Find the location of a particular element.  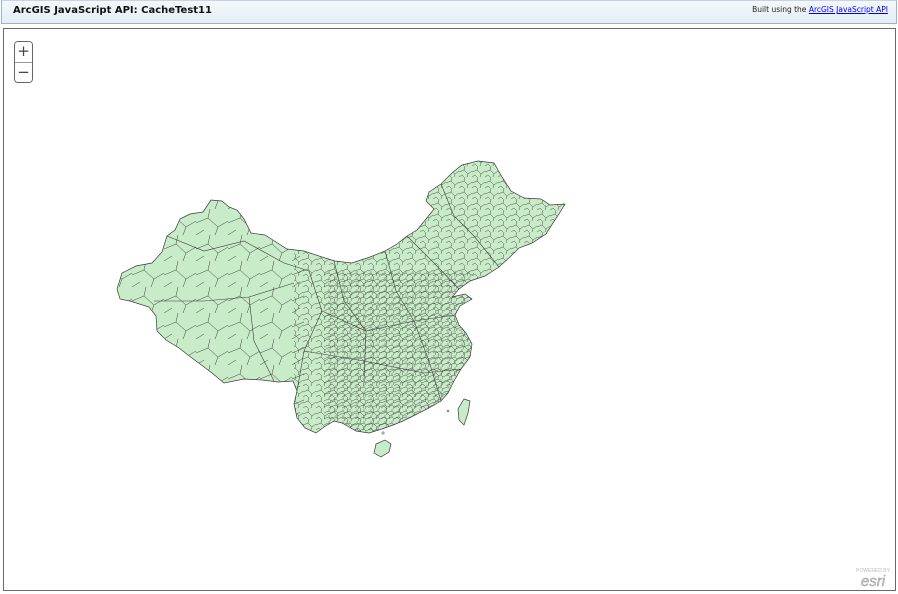

header-credit: Built using the ArcGIS JavaScript API is located at coordinates (820, 9).